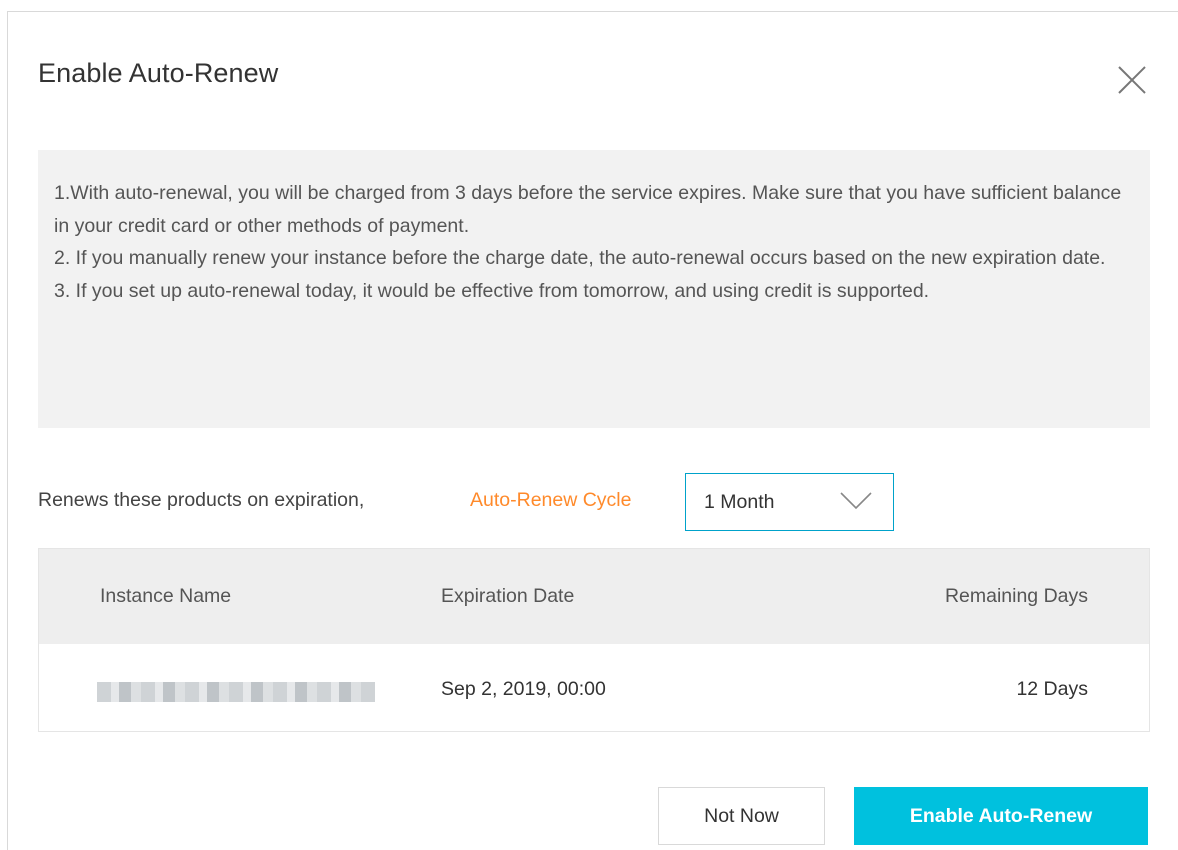 This screenshot has width=1178, height=850. Describe the element at coordinates (1132, 80) in the screenshot. I see `close-icon` at that location.